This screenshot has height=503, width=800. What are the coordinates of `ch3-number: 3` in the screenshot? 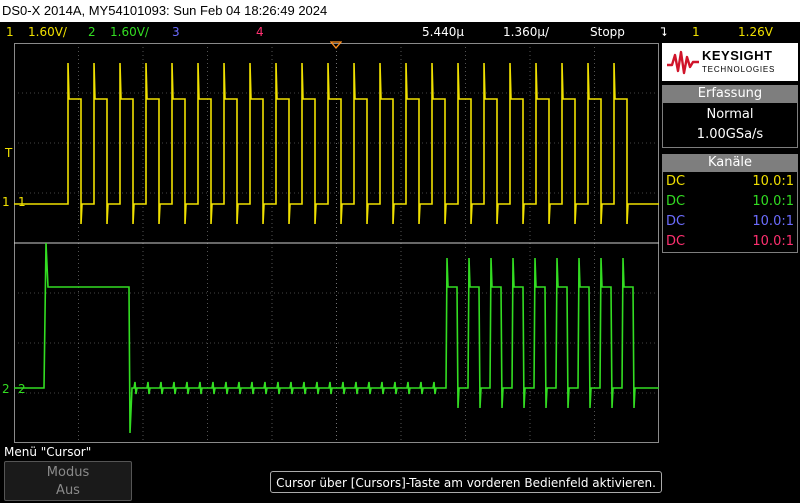 It's located at (176, 32).